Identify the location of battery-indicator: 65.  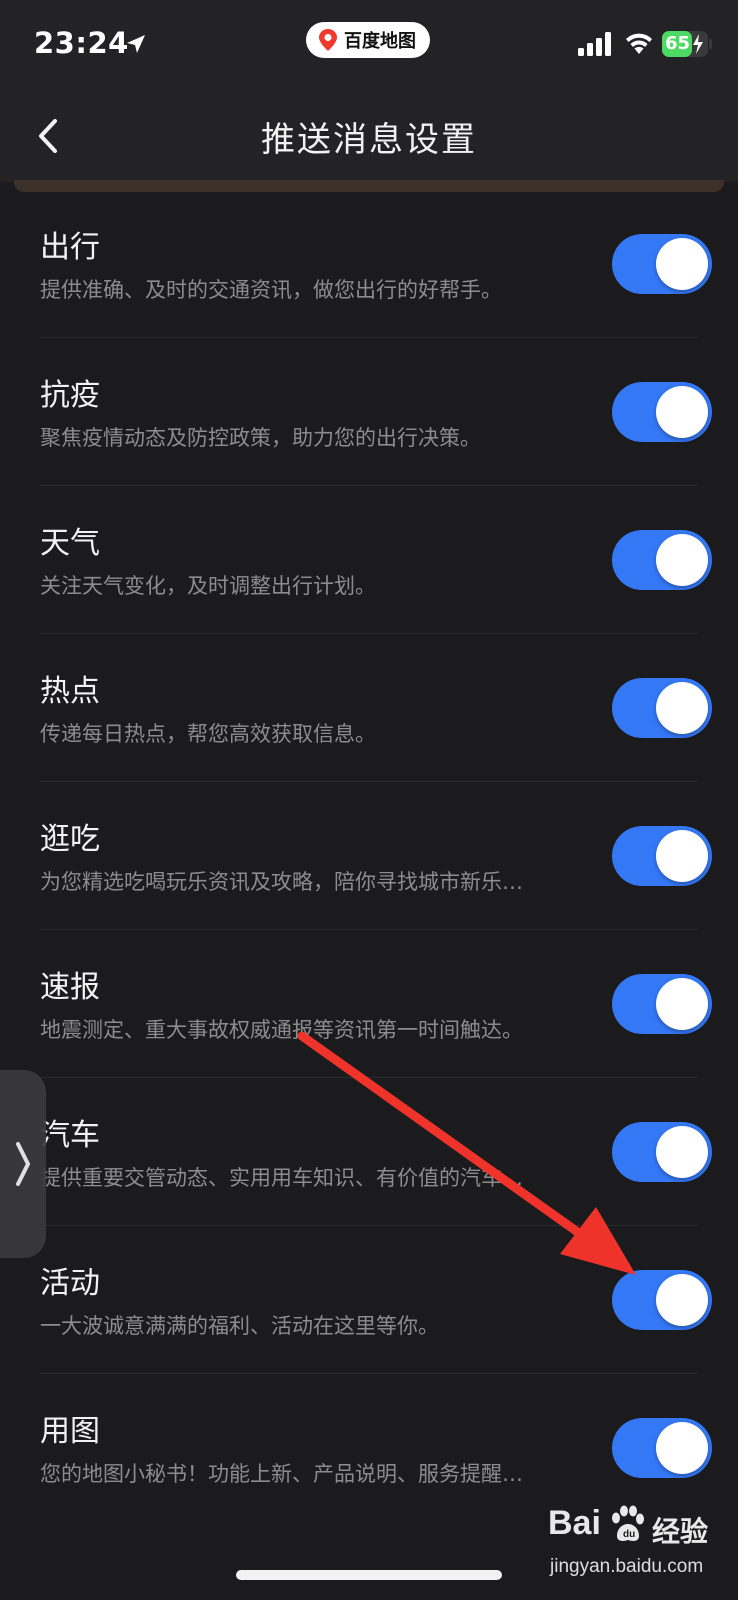
(685, 44).